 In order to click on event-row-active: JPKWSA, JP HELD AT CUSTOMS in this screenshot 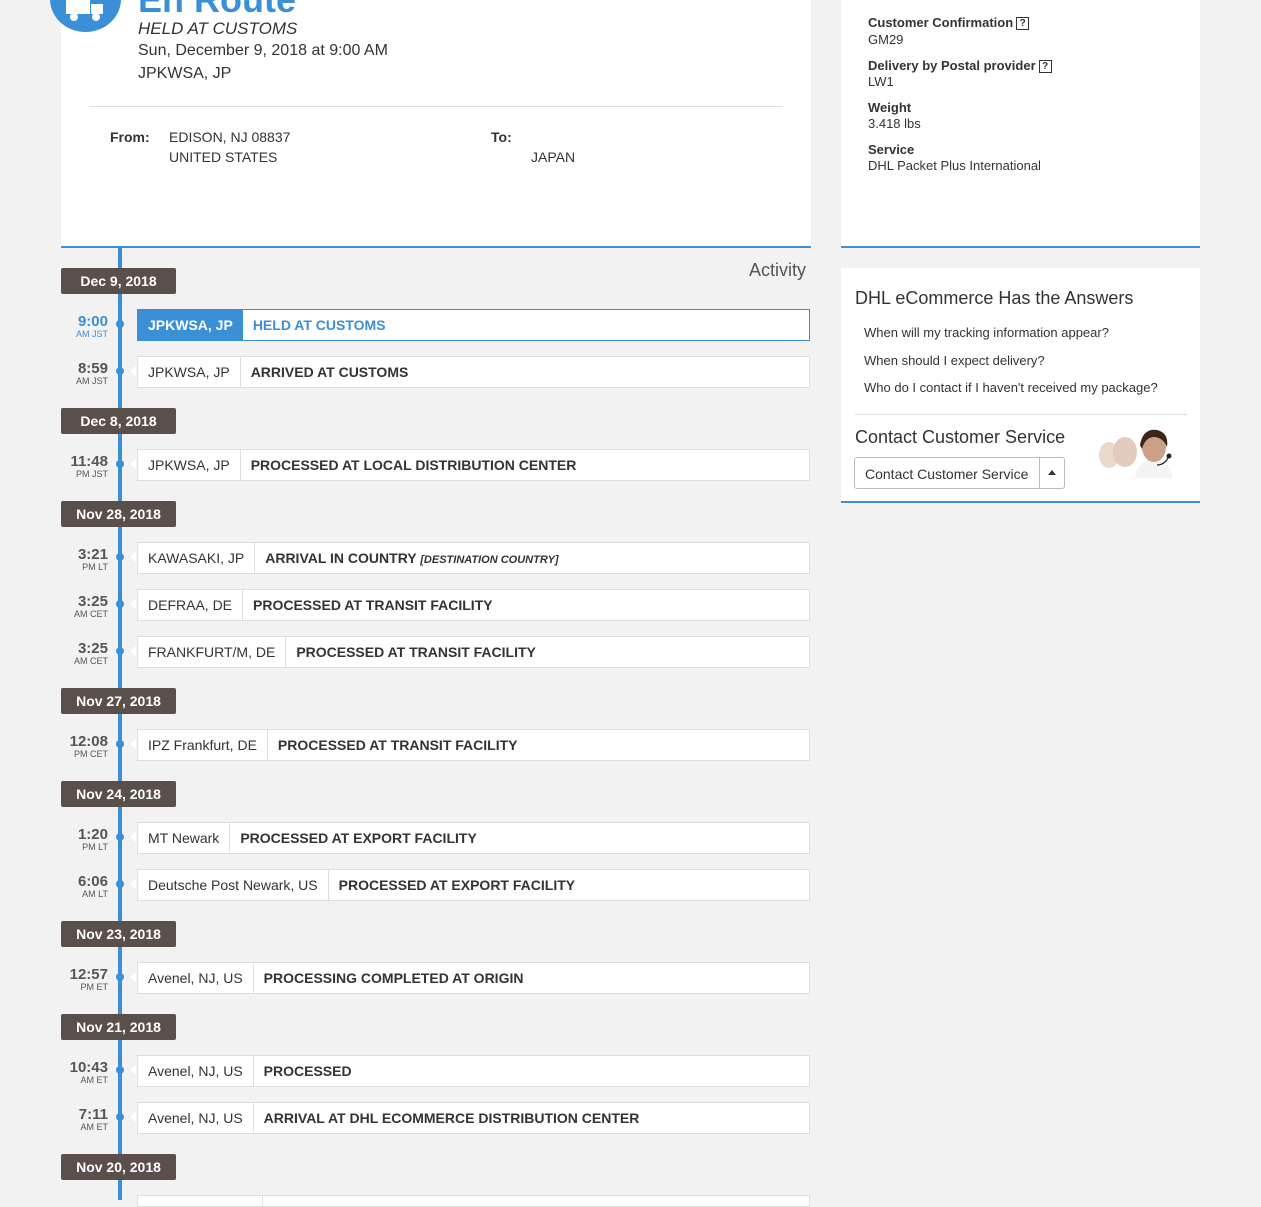, I will do `click(473, 325)`.